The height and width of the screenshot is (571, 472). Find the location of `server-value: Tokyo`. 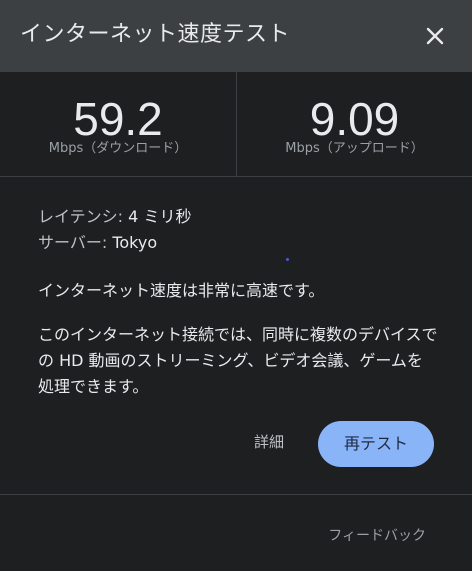

server-value: Tokyo is located at coordinates (135, 242).